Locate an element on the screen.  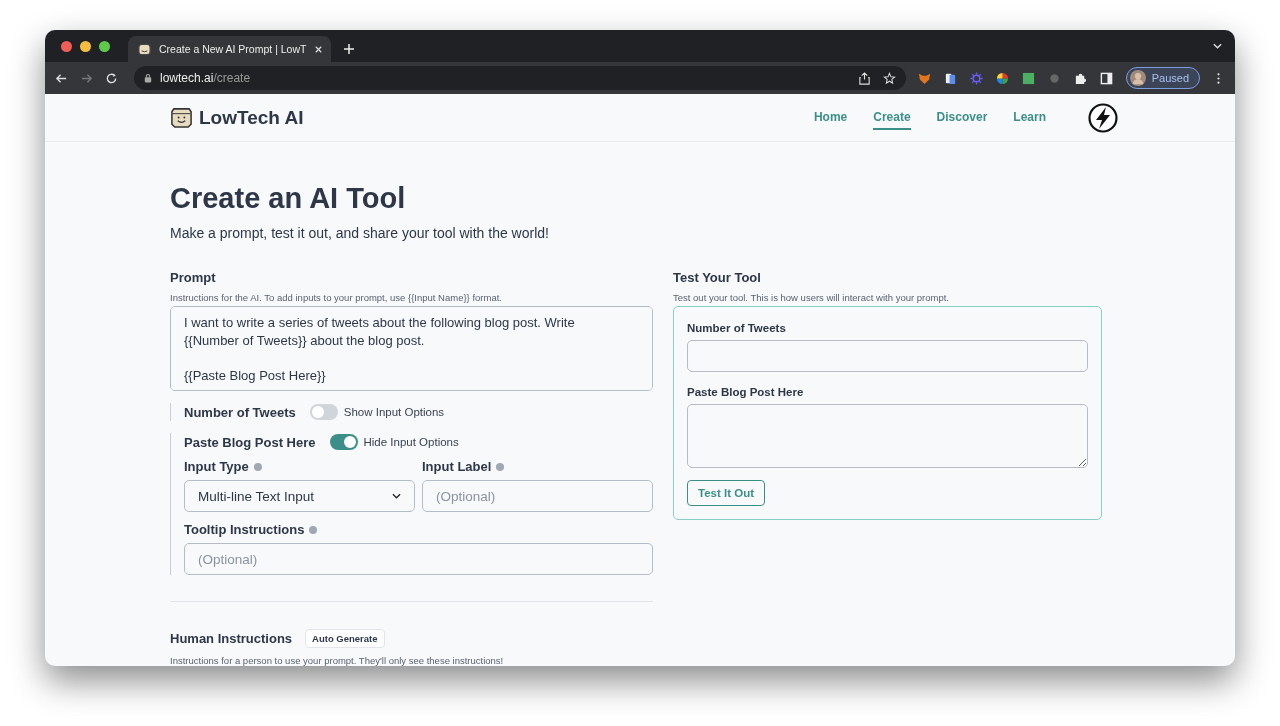
zoom-window-button is located at coordinates (104, 46).